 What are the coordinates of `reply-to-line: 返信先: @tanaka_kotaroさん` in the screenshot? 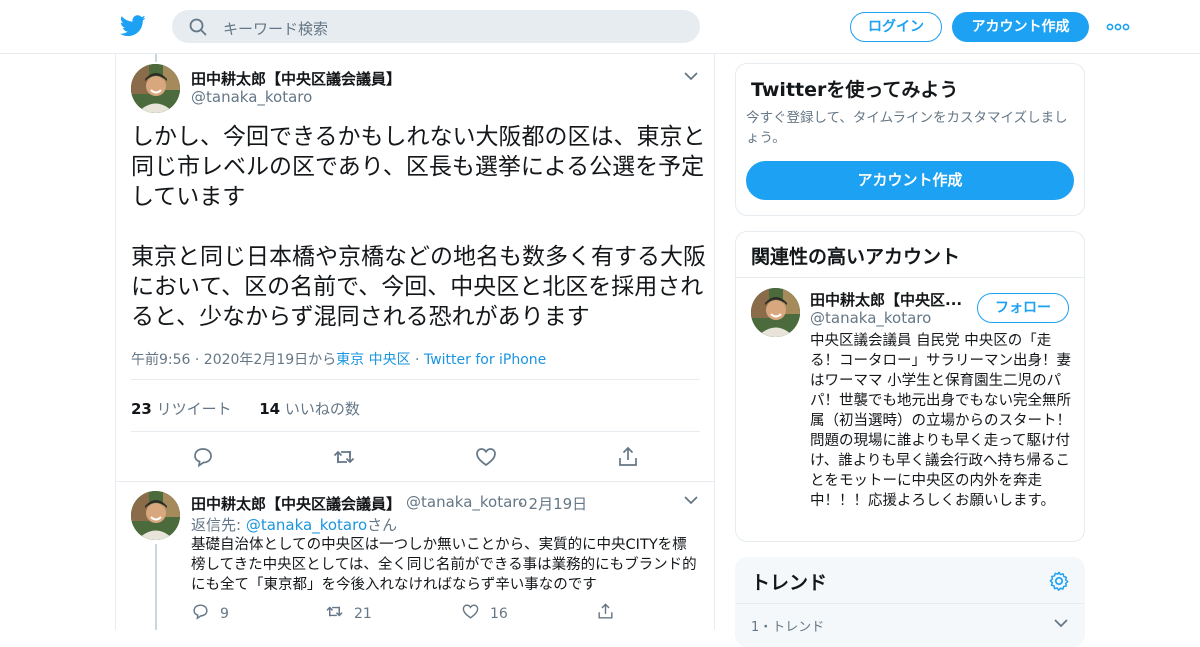 It's located at (294, 524).